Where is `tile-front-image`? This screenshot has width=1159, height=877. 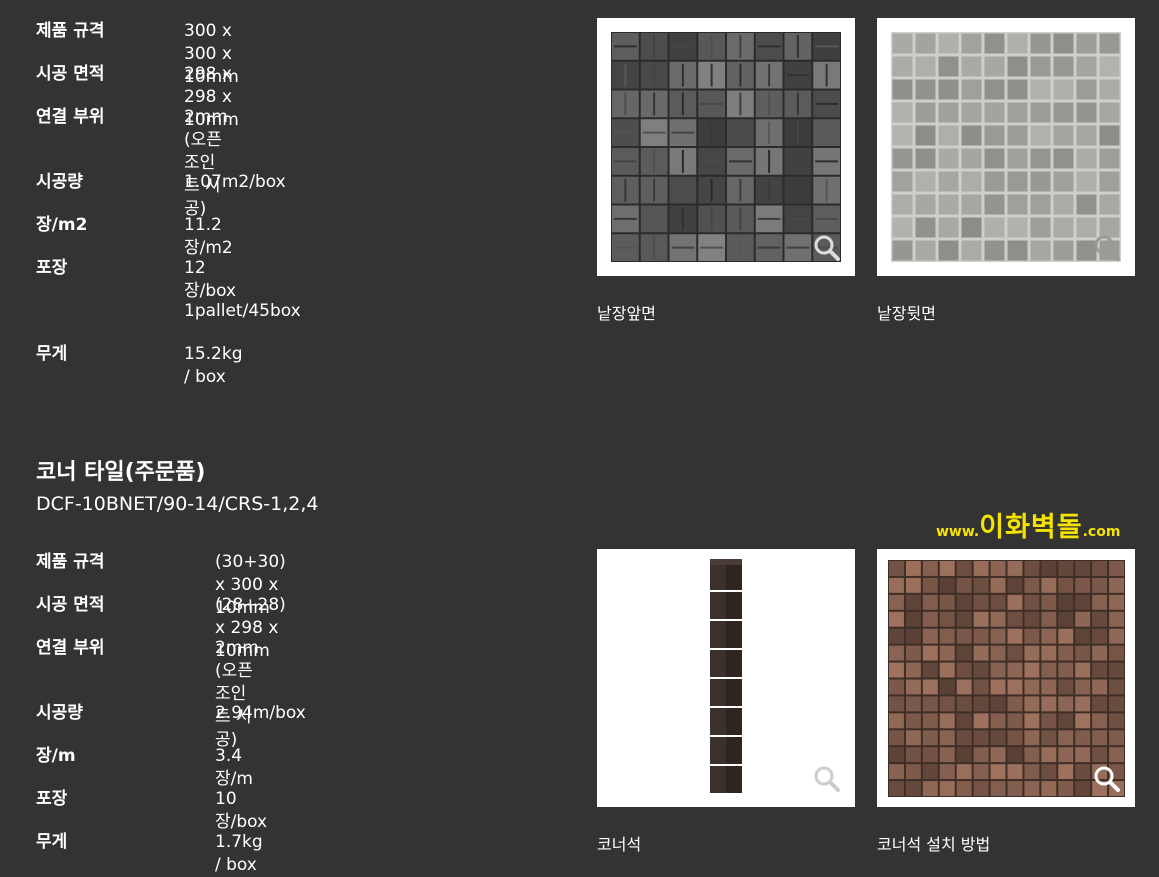 tile-front-image is located at coordinates (726, 147).